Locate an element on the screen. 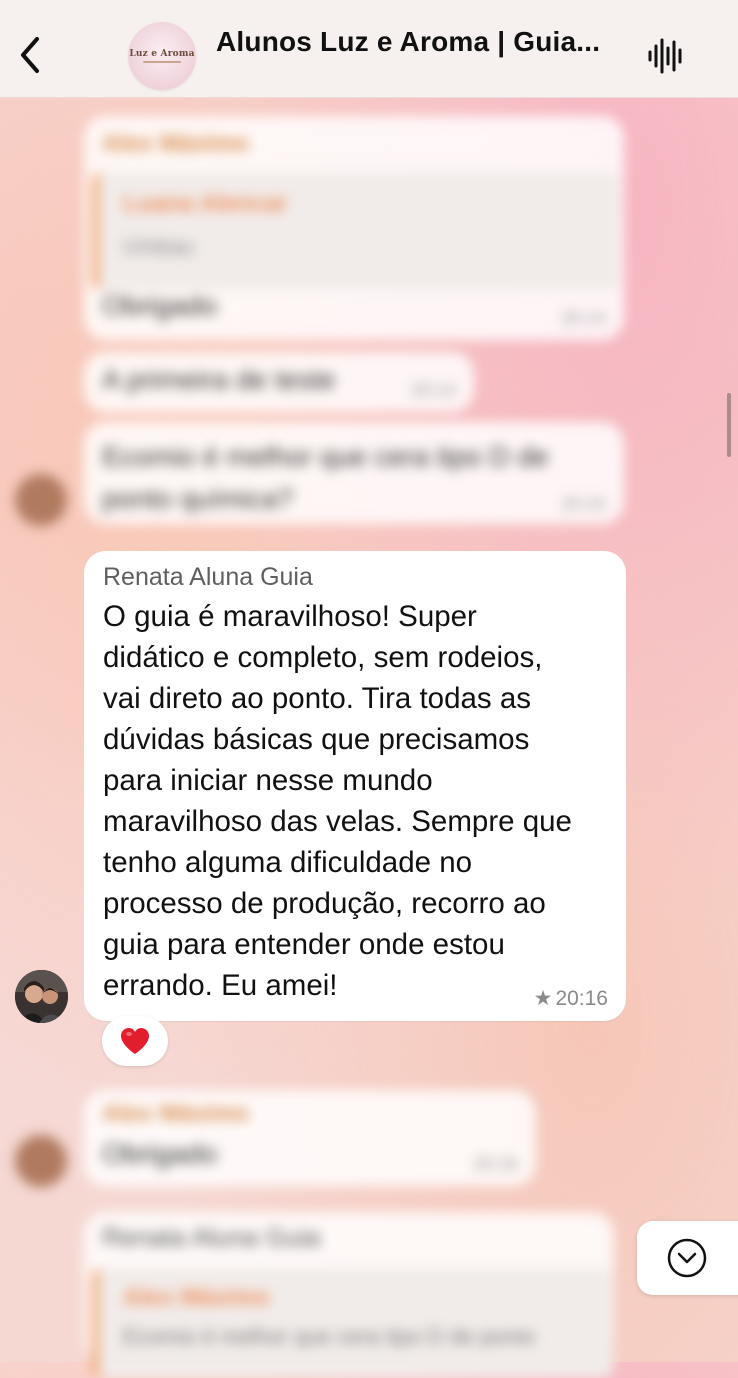  chevron-down-circle-icon is located at coordinates (687, 1258).